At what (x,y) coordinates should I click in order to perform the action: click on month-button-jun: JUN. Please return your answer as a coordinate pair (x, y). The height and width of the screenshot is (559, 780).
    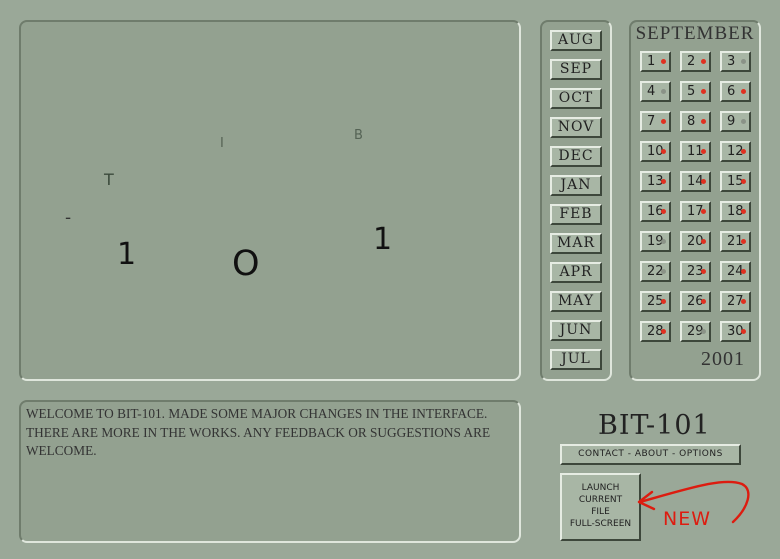
    Looking at the image, I should click on (576, 330).